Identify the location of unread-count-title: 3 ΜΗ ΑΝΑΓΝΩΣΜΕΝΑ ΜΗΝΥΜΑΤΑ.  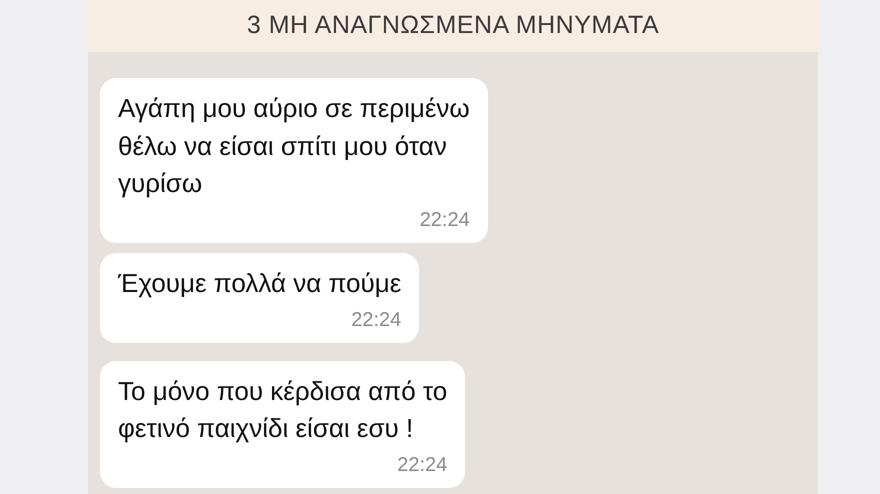
(453, 26).